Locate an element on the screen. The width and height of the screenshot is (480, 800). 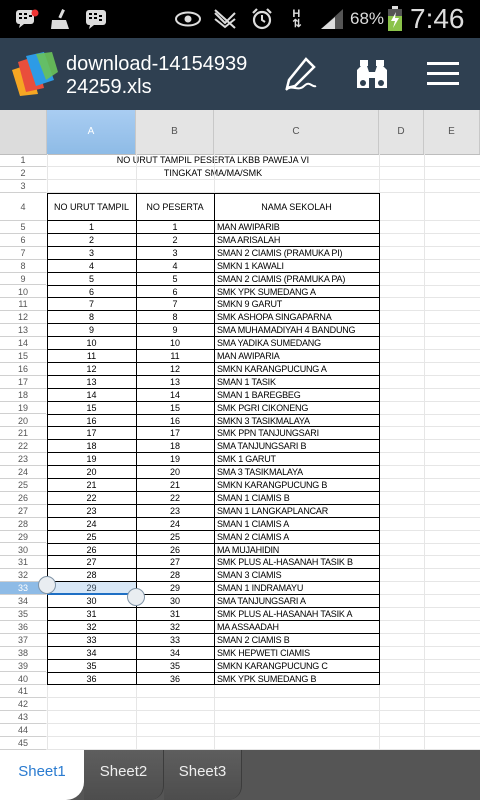
no-peserta-header: NO PESERTA is located at coordinates (175, 207).